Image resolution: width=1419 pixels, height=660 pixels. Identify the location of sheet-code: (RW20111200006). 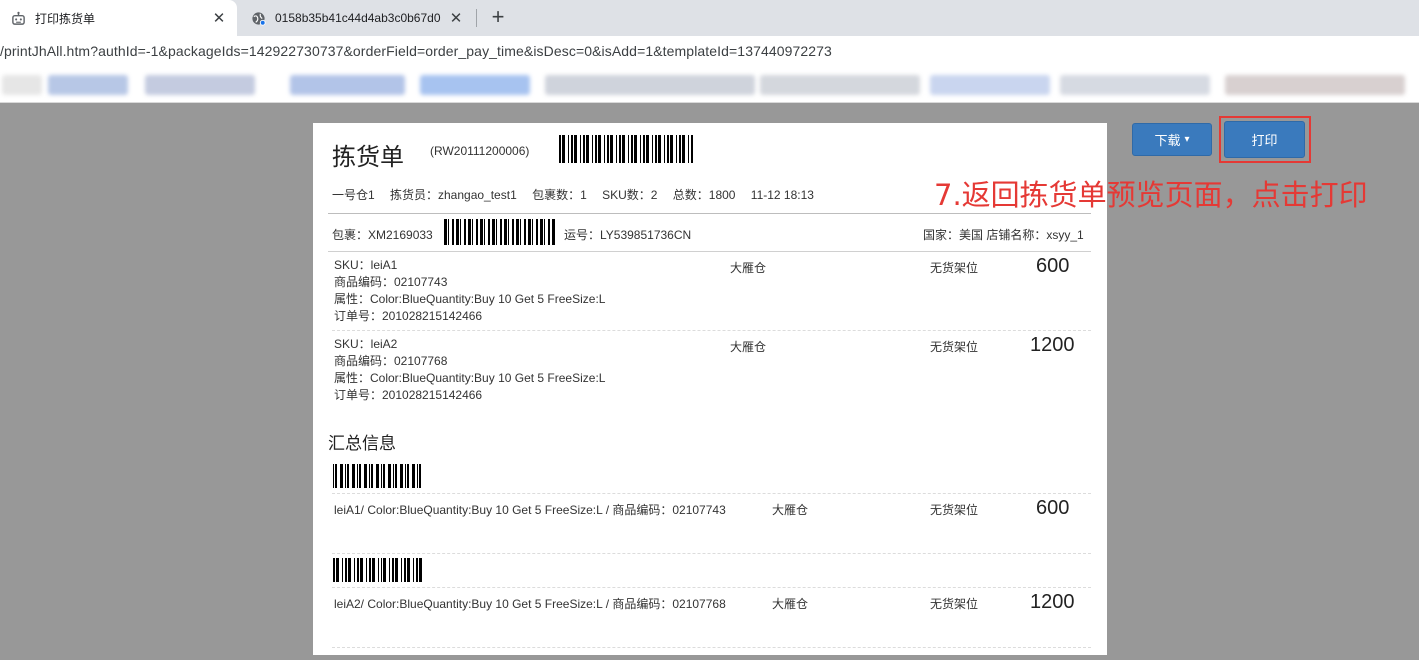
(480, 151).